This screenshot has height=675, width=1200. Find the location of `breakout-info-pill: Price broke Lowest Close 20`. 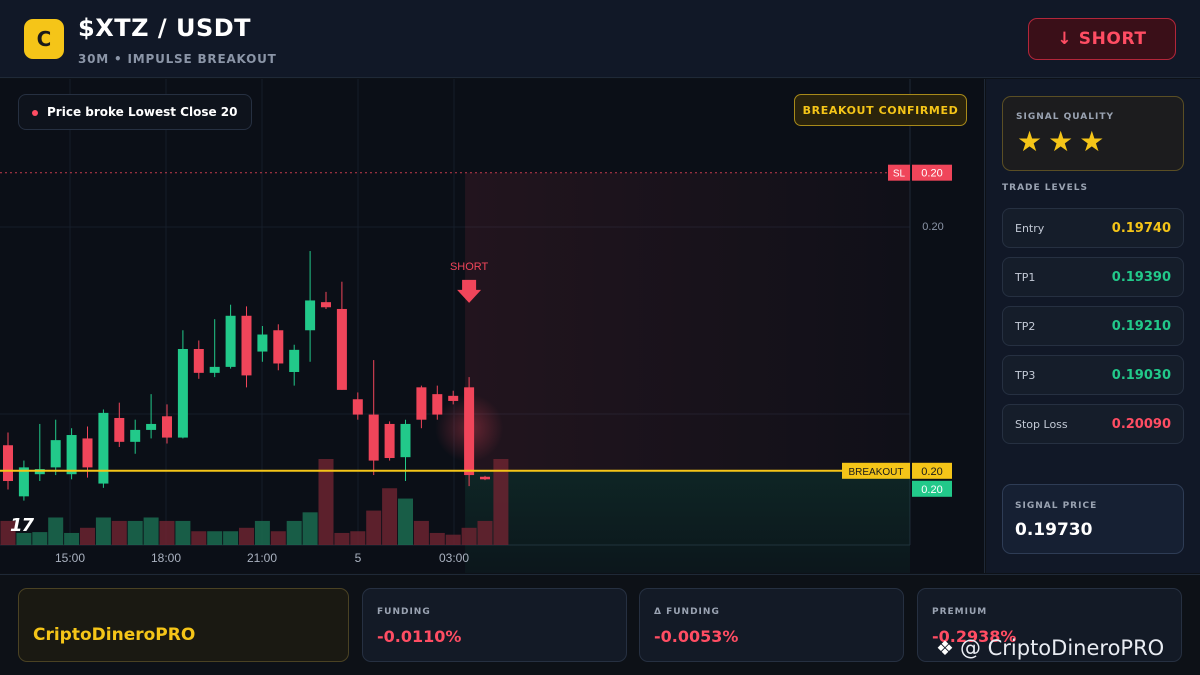

breakout-info-pill: Price broke Lowest Close 20 is located at coordinates (135, 112).